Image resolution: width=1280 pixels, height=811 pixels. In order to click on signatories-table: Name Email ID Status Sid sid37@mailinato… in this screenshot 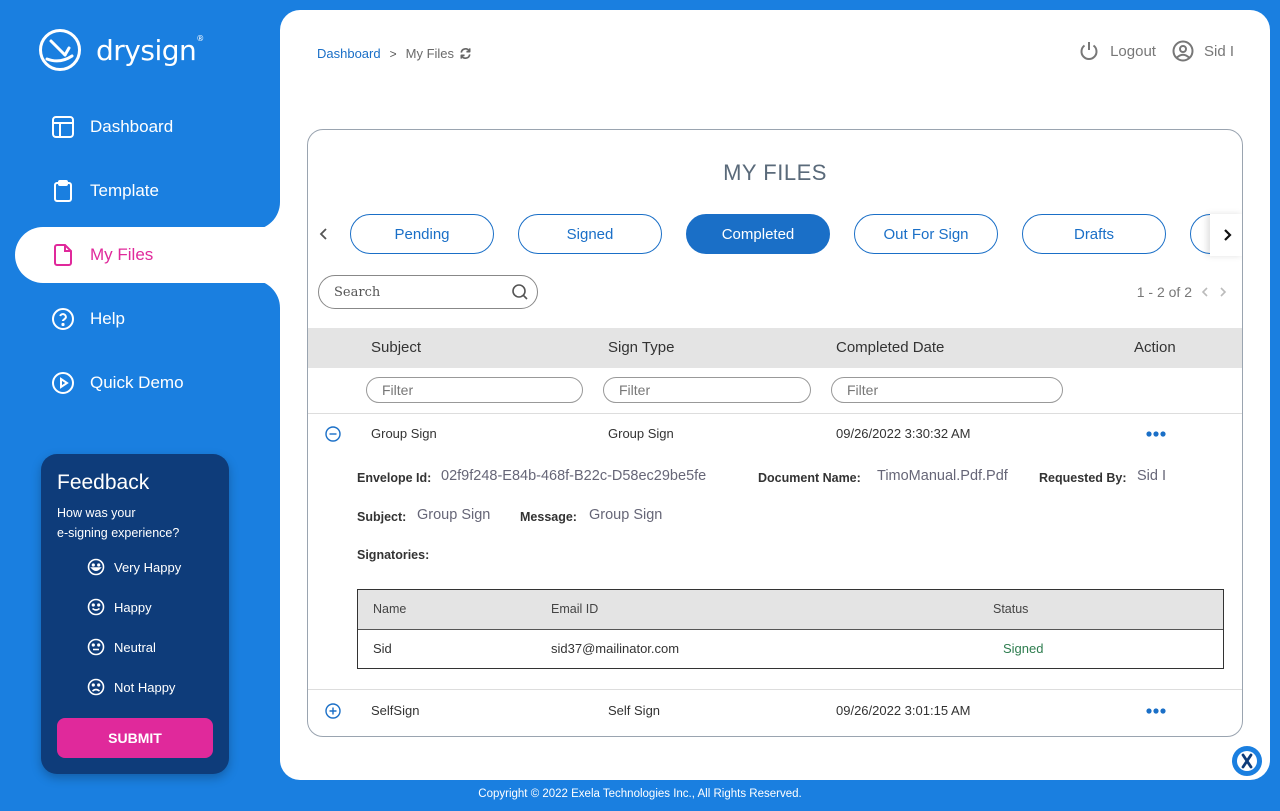, I will do `click(790, 629)`.